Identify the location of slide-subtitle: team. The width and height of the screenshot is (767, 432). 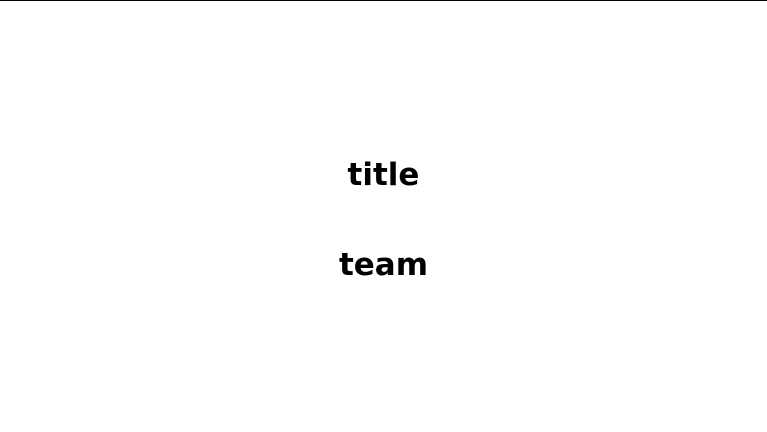
(383, 265).